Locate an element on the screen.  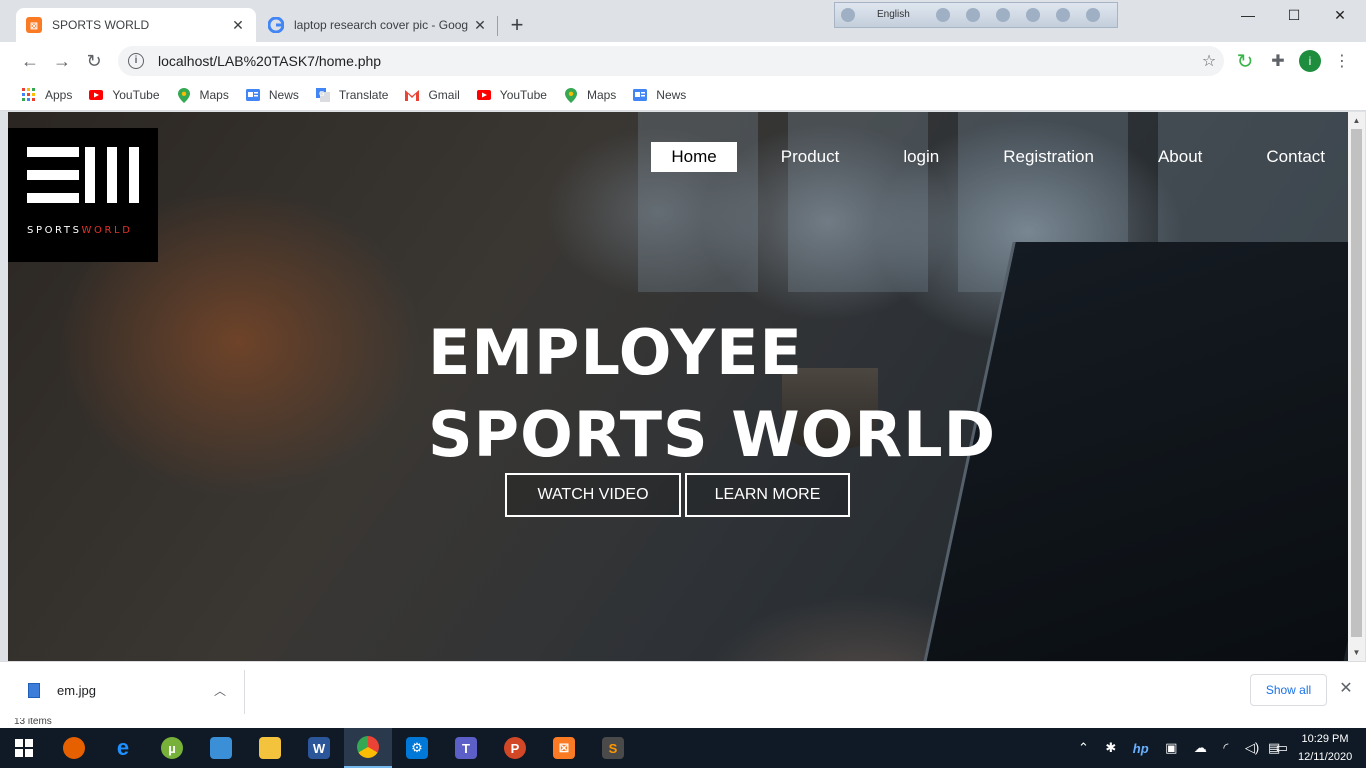
info-icon is located at coordinates (1092, 15).